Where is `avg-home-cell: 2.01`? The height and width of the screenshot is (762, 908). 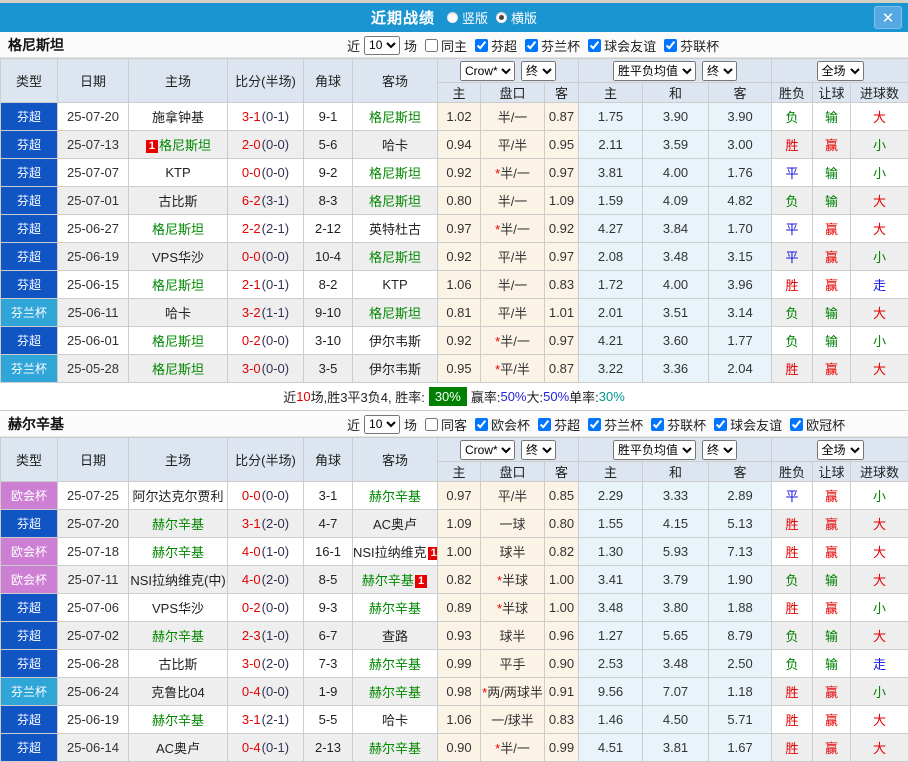
avg-home-cell: 2.01 is located at coordinates (611, 313).